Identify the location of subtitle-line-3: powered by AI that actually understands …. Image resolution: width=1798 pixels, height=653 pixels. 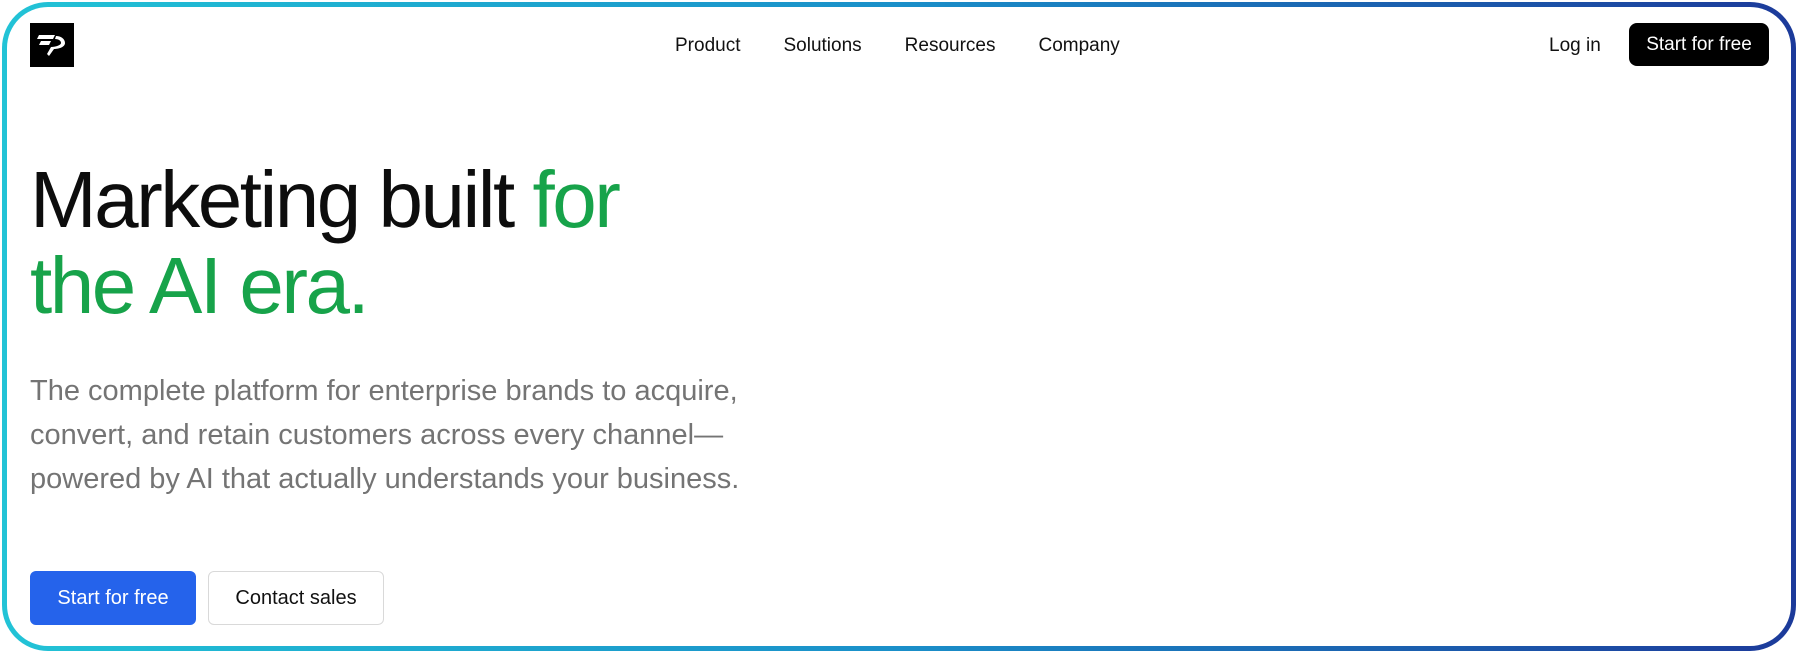
(385, 479).